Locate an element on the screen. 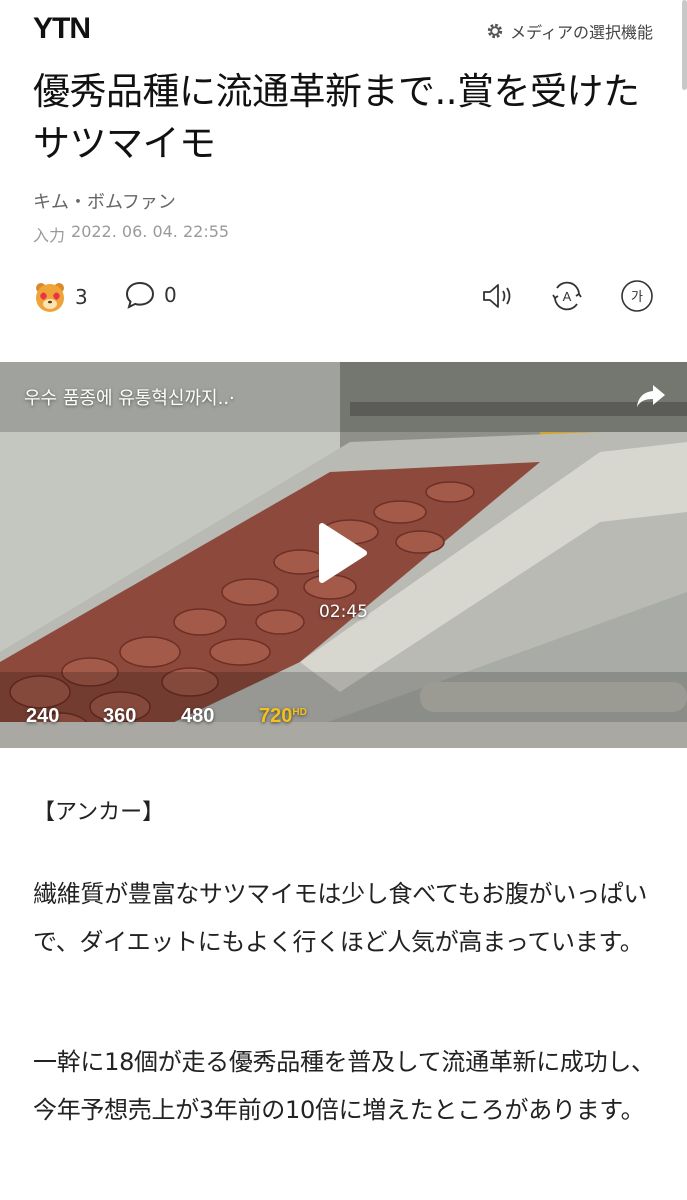  media-settings-button: メディアの選択機能 is located at coordinates (569, 31).